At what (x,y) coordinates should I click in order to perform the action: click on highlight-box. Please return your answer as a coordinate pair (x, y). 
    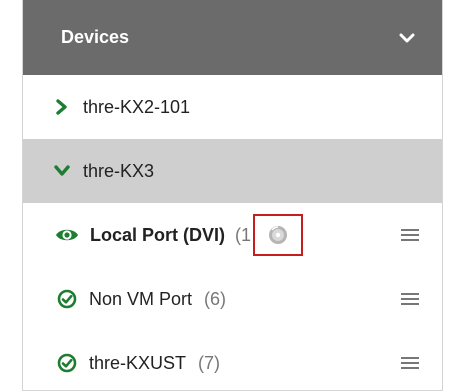
    Looking at the image, I should click on (278, 235).